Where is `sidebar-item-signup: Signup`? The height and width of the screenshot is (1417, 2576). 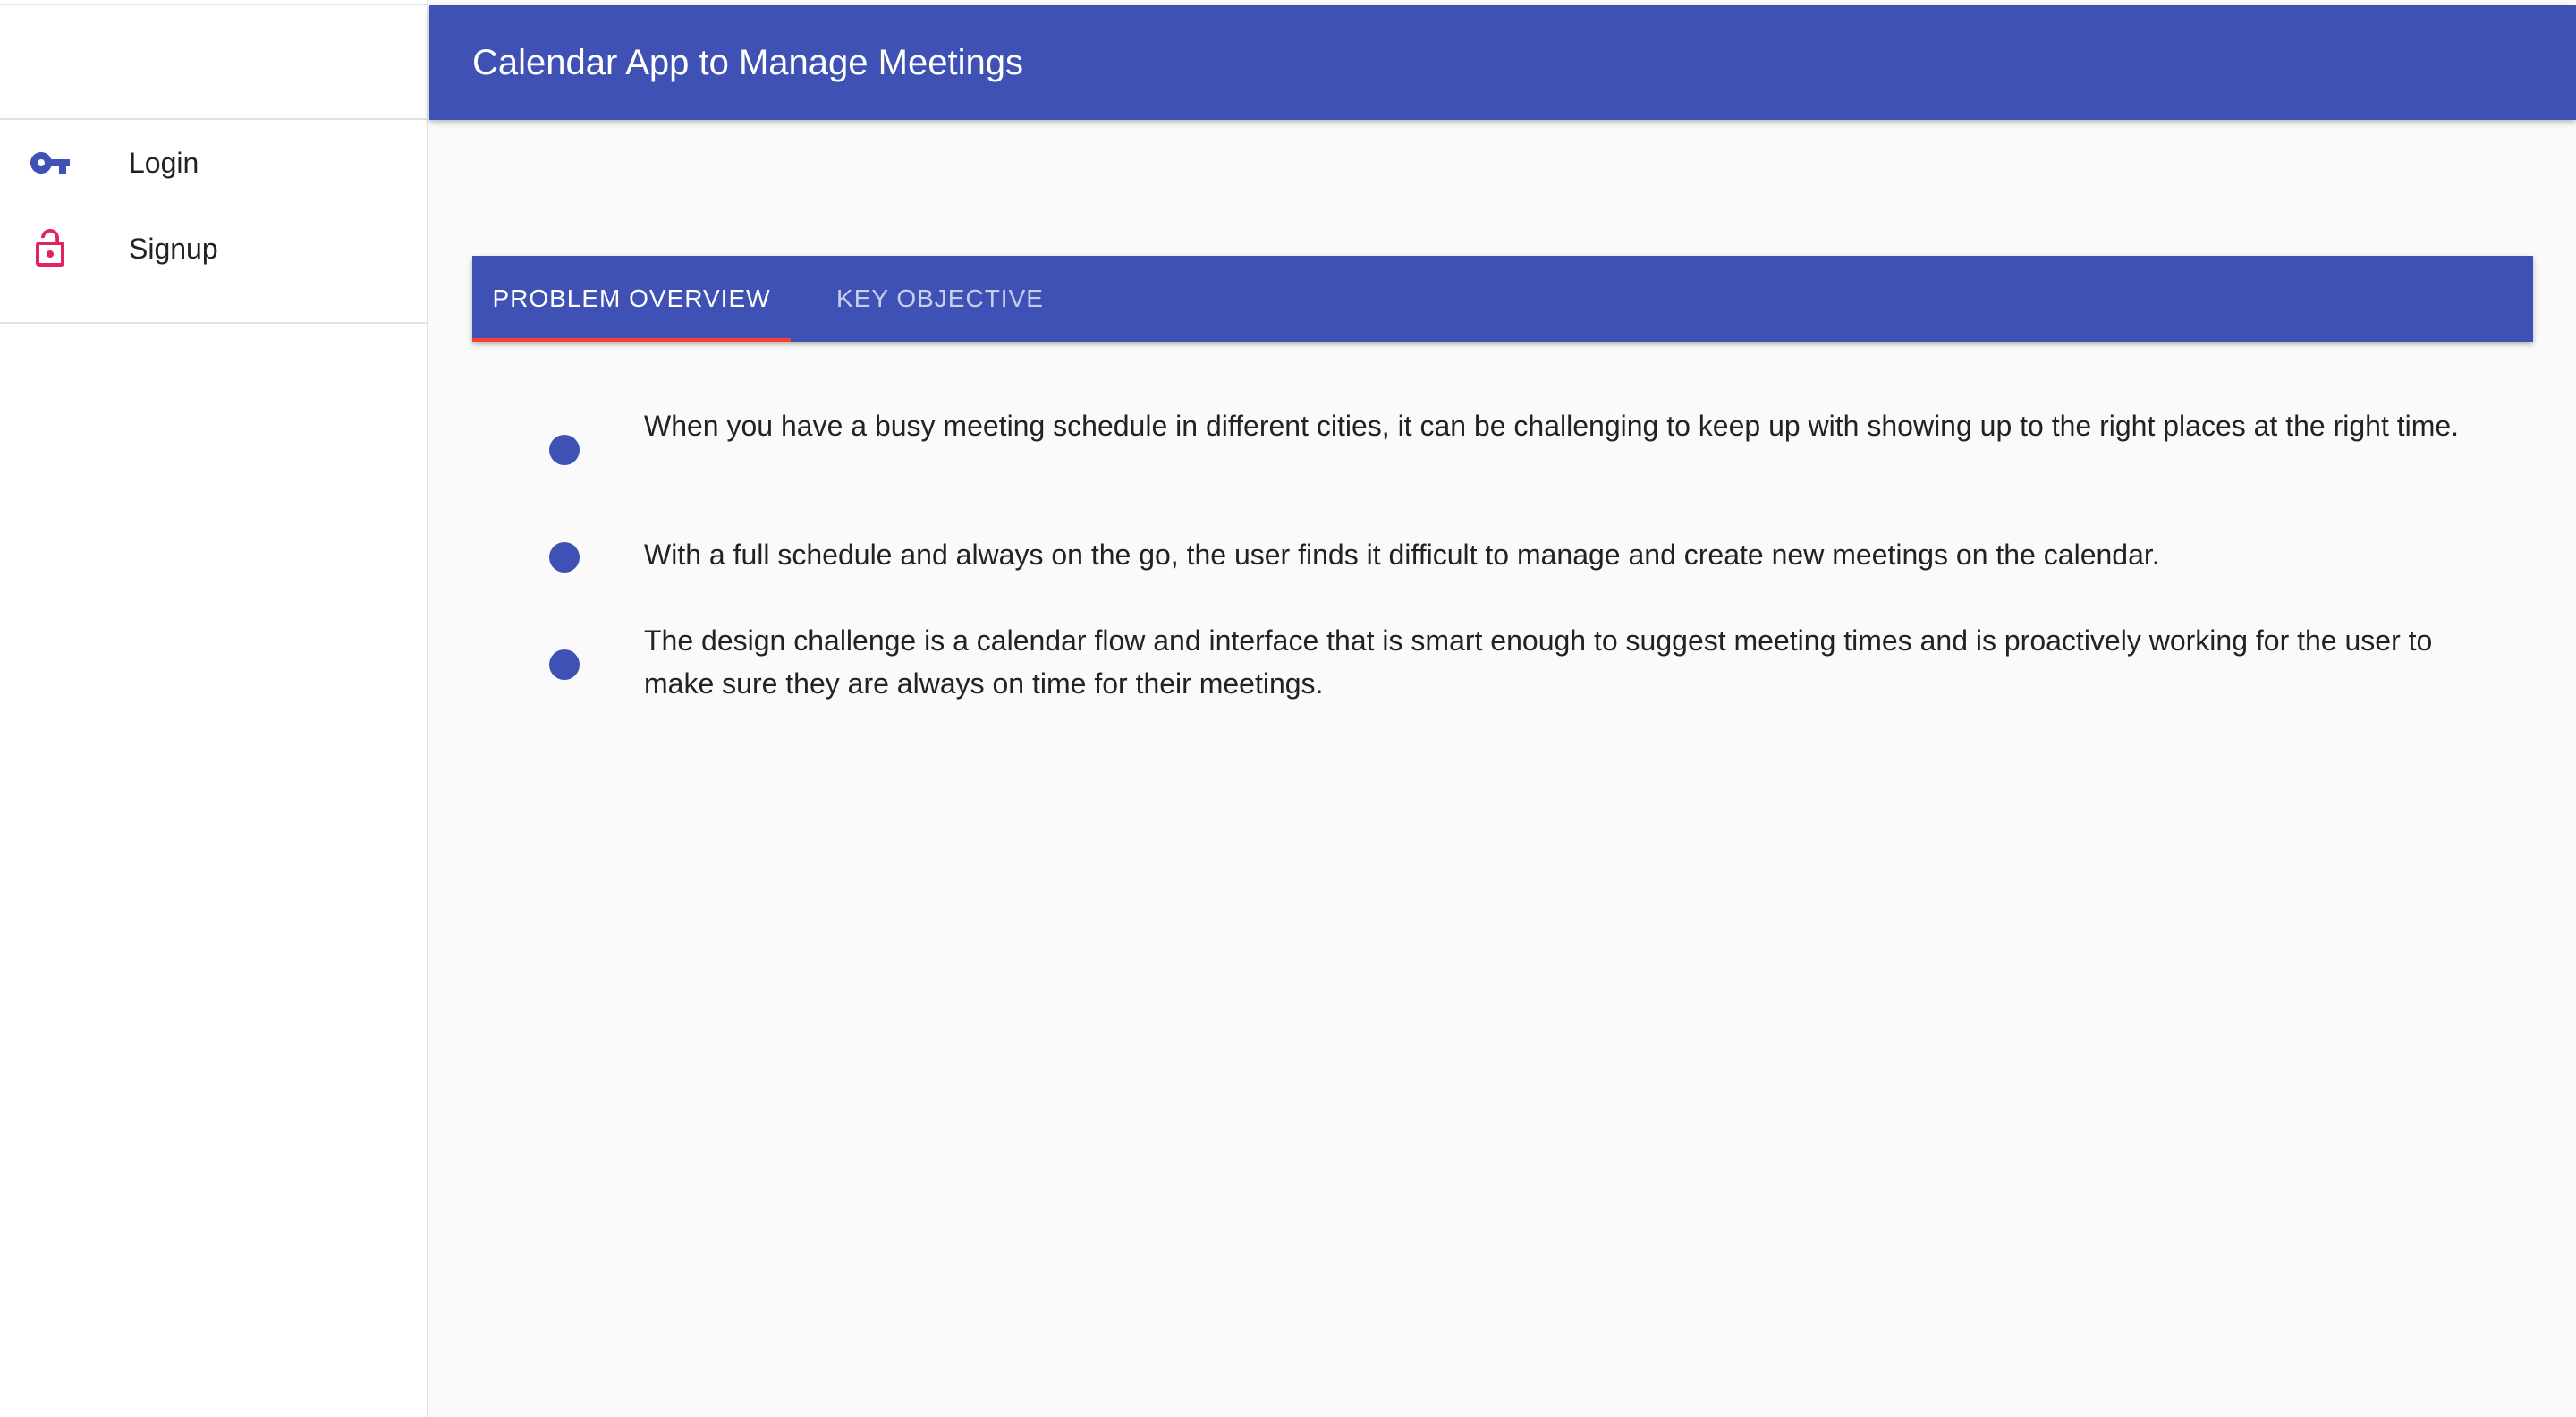
sidebar-item-signup: Signup is located at coordinates (213, 249).